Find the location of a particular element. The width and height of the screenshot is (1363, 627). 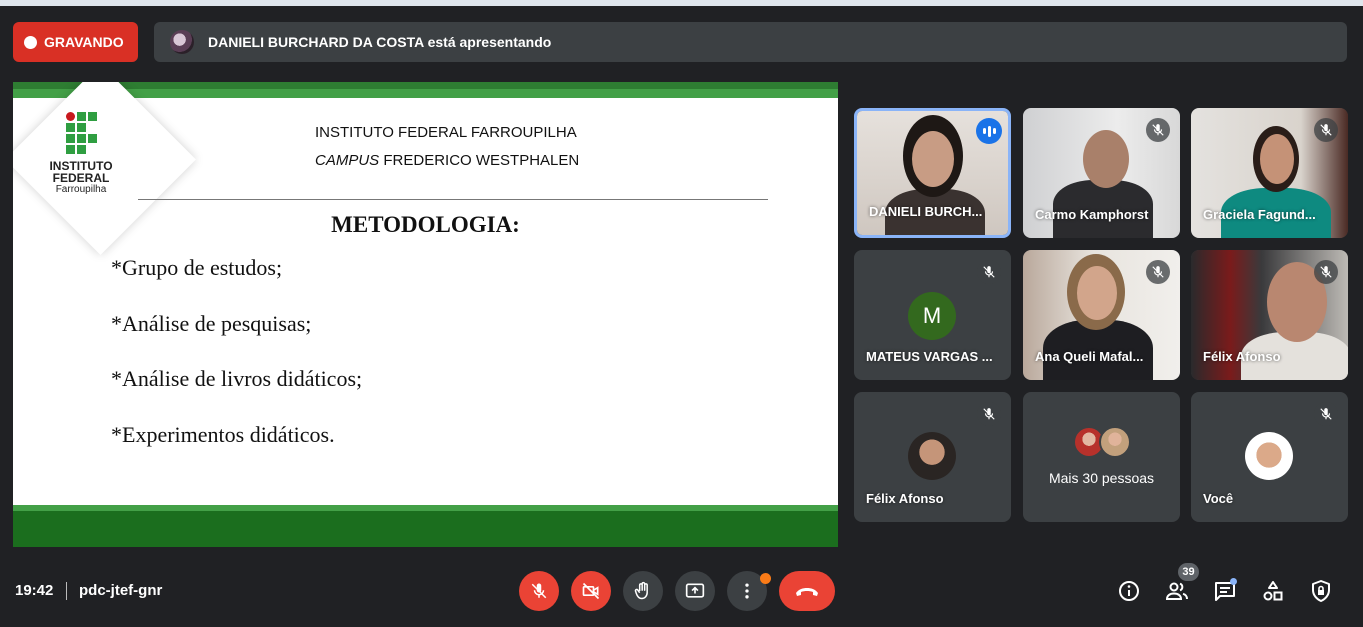

raise-hand-button is located at coordinates (643, 591).